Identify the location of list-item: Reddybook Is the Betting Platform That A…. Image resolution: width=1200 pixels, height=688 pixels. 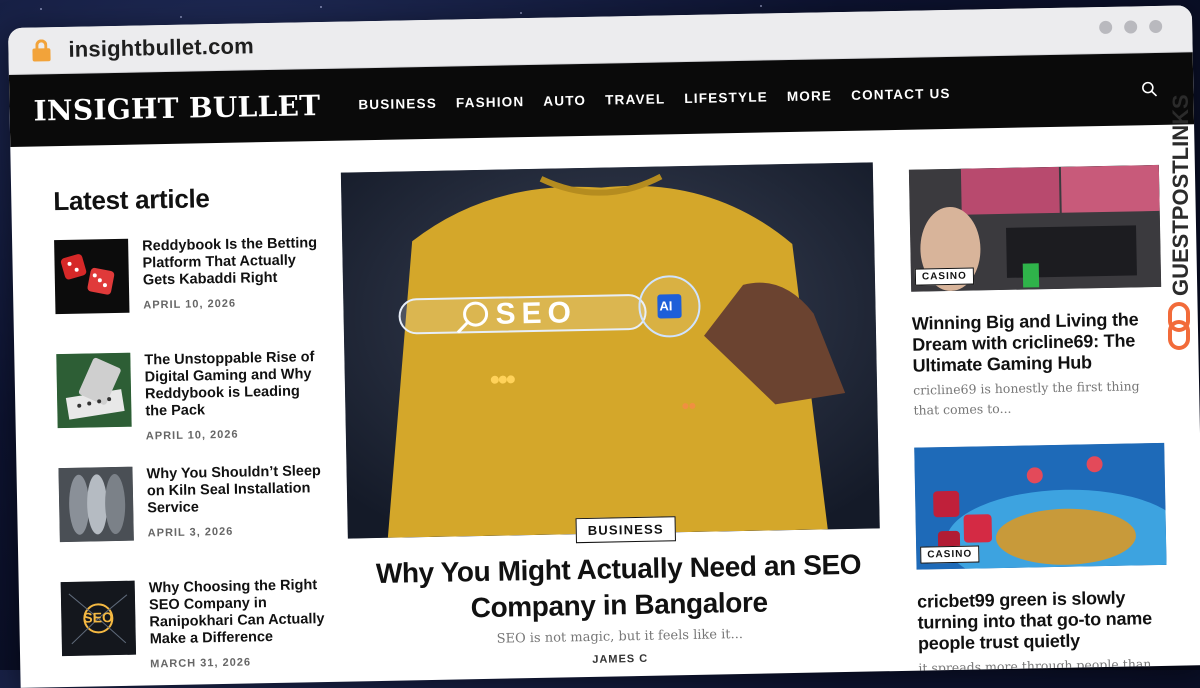
(190, 280).